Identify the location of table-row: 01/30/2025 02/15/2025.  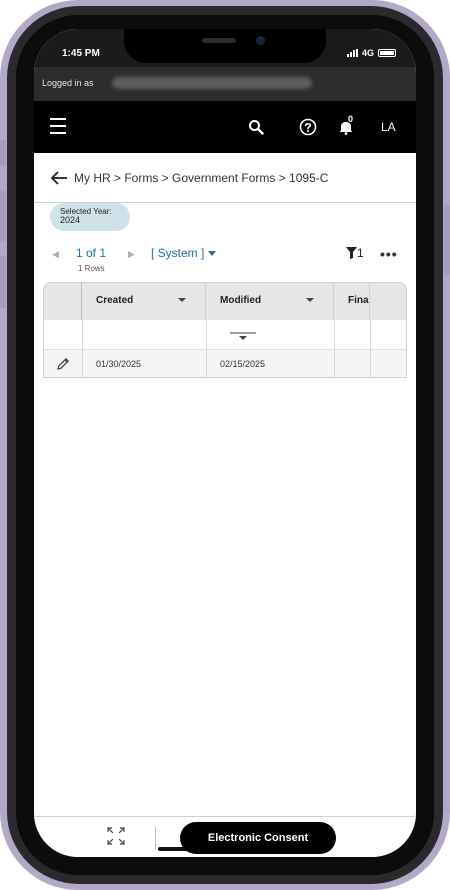
(225, 363).